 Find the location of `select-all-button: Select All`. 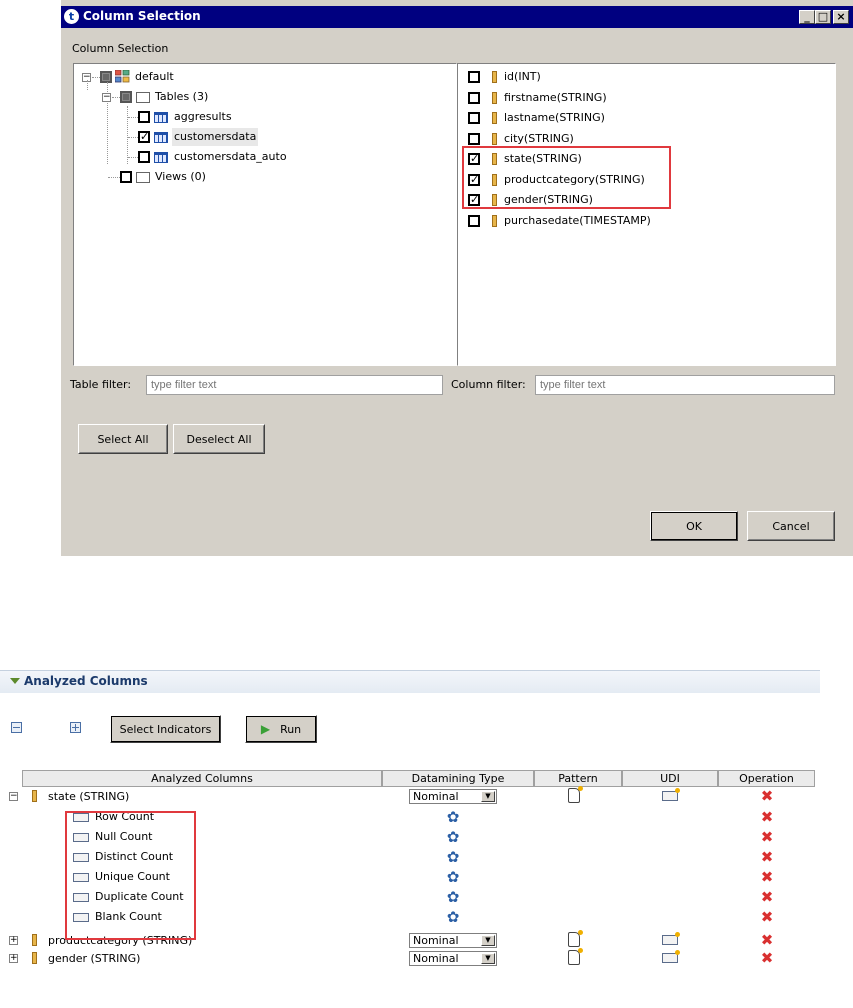

select-all-button: Select All is located at coordinates (123, 439).